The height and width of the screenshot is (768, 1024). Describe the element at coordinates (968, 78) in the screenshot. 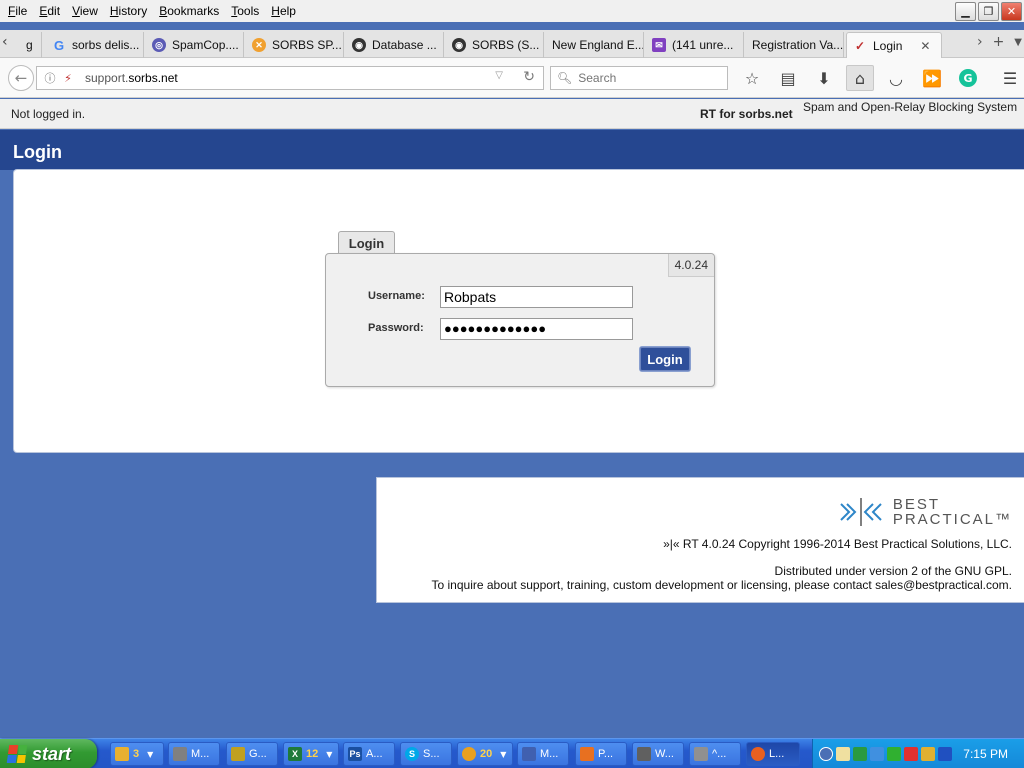

I see `grammarly-icon: G` at that location.